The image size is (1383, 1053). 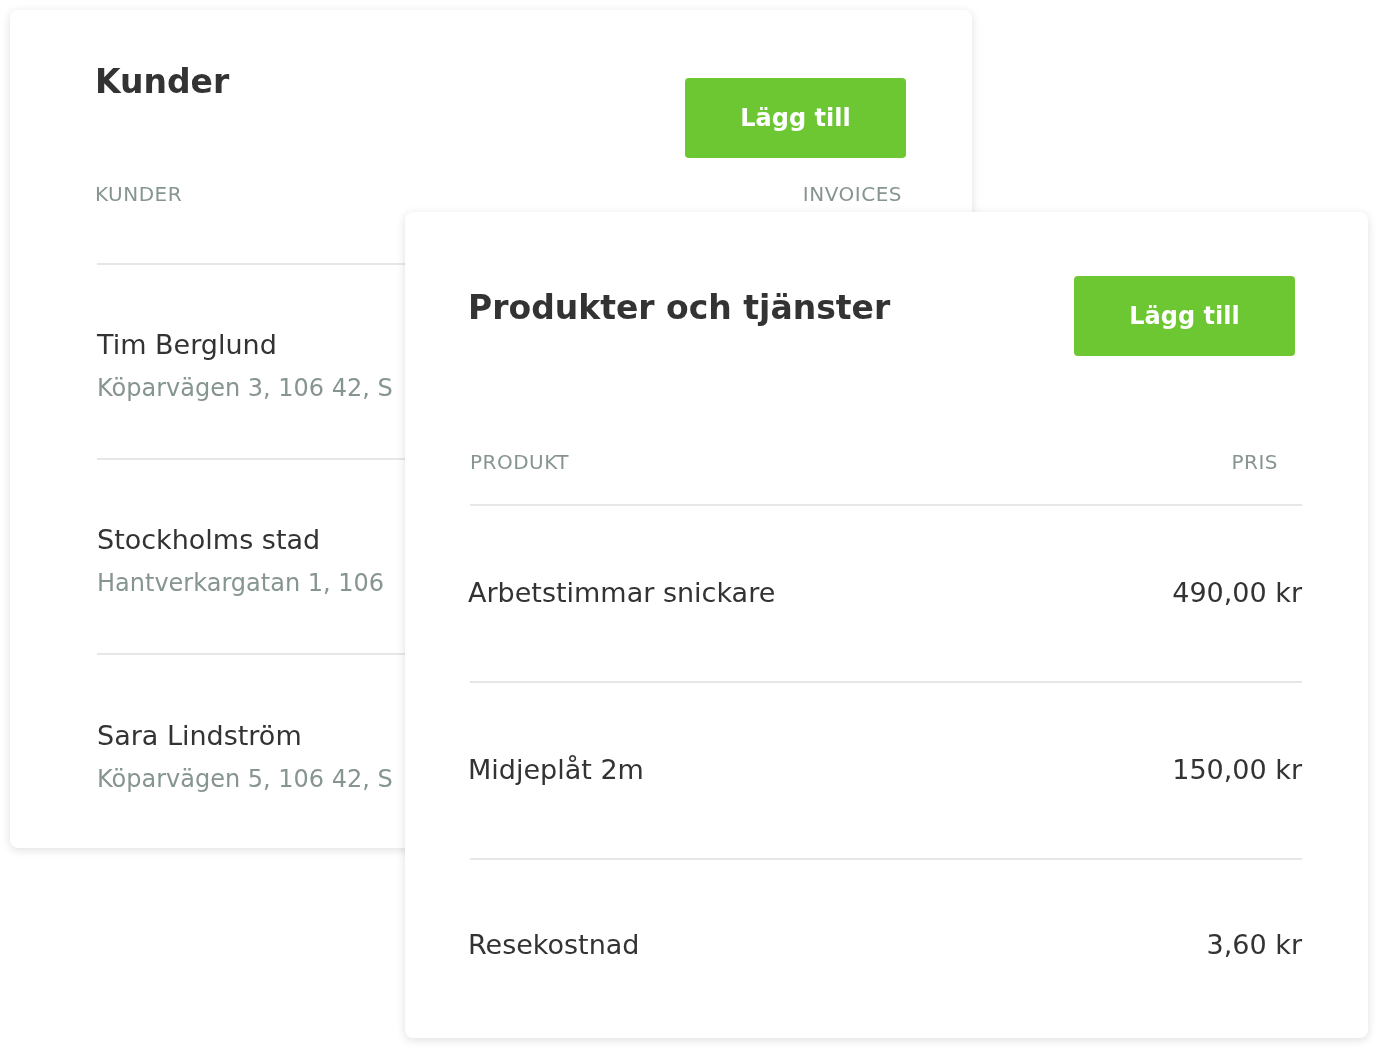 I want to click on customer-name: Tim Berglund, so click(x=187, y=345).